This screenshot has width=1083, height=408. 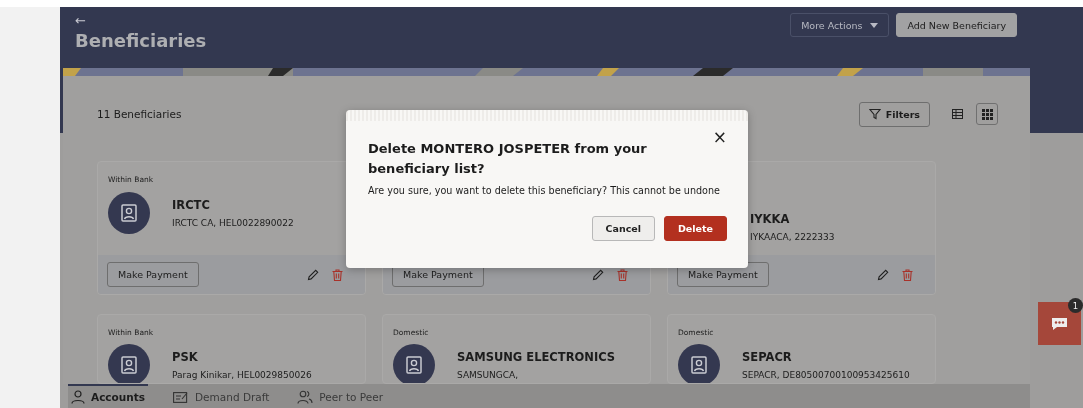 What do you see at coordinates (695, 228) in the screenshot?
I see `delete-button: Delete` at bounding box center [695, 228].